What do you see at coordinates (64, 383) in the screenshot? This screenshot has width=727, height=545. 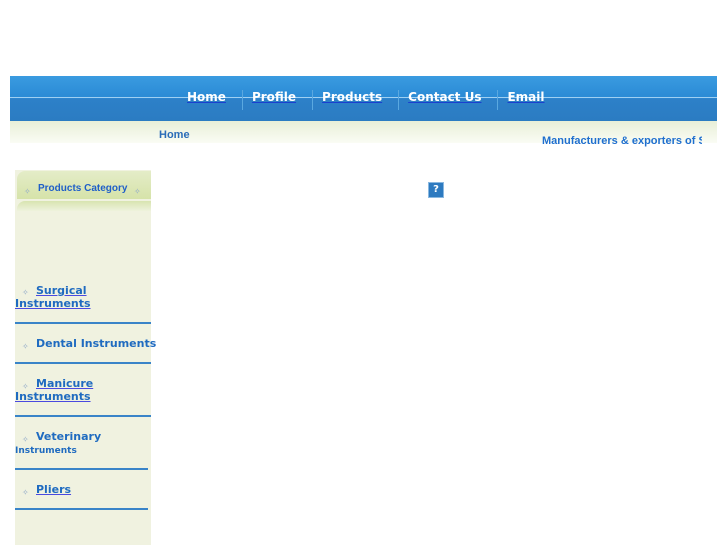 I see `sidebar-link: Manicure` at bounding box center [64, 383].